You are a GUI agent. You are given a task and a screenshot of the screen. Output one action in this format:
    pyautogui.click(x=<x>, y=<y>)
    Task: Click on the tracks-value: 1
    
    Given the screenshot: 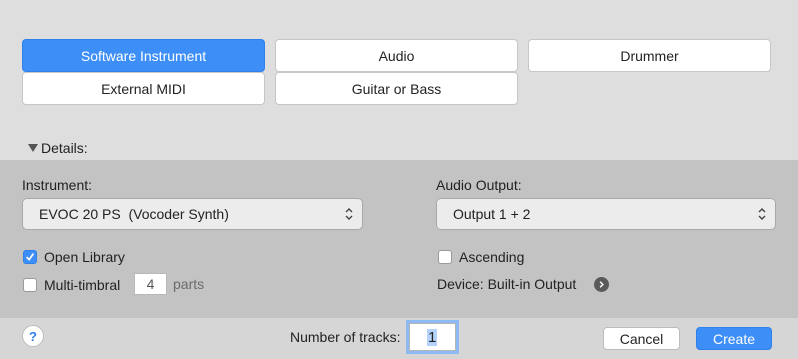 What is the action you would take?
    pyautogui.click(x=432, y=337)
    